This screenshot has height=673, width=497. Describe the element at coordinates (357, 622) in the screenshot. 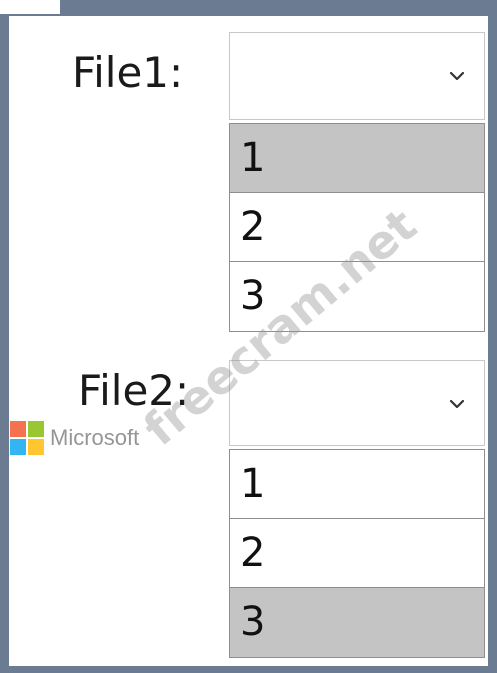

I see `file2-option-3: 3` at that location.